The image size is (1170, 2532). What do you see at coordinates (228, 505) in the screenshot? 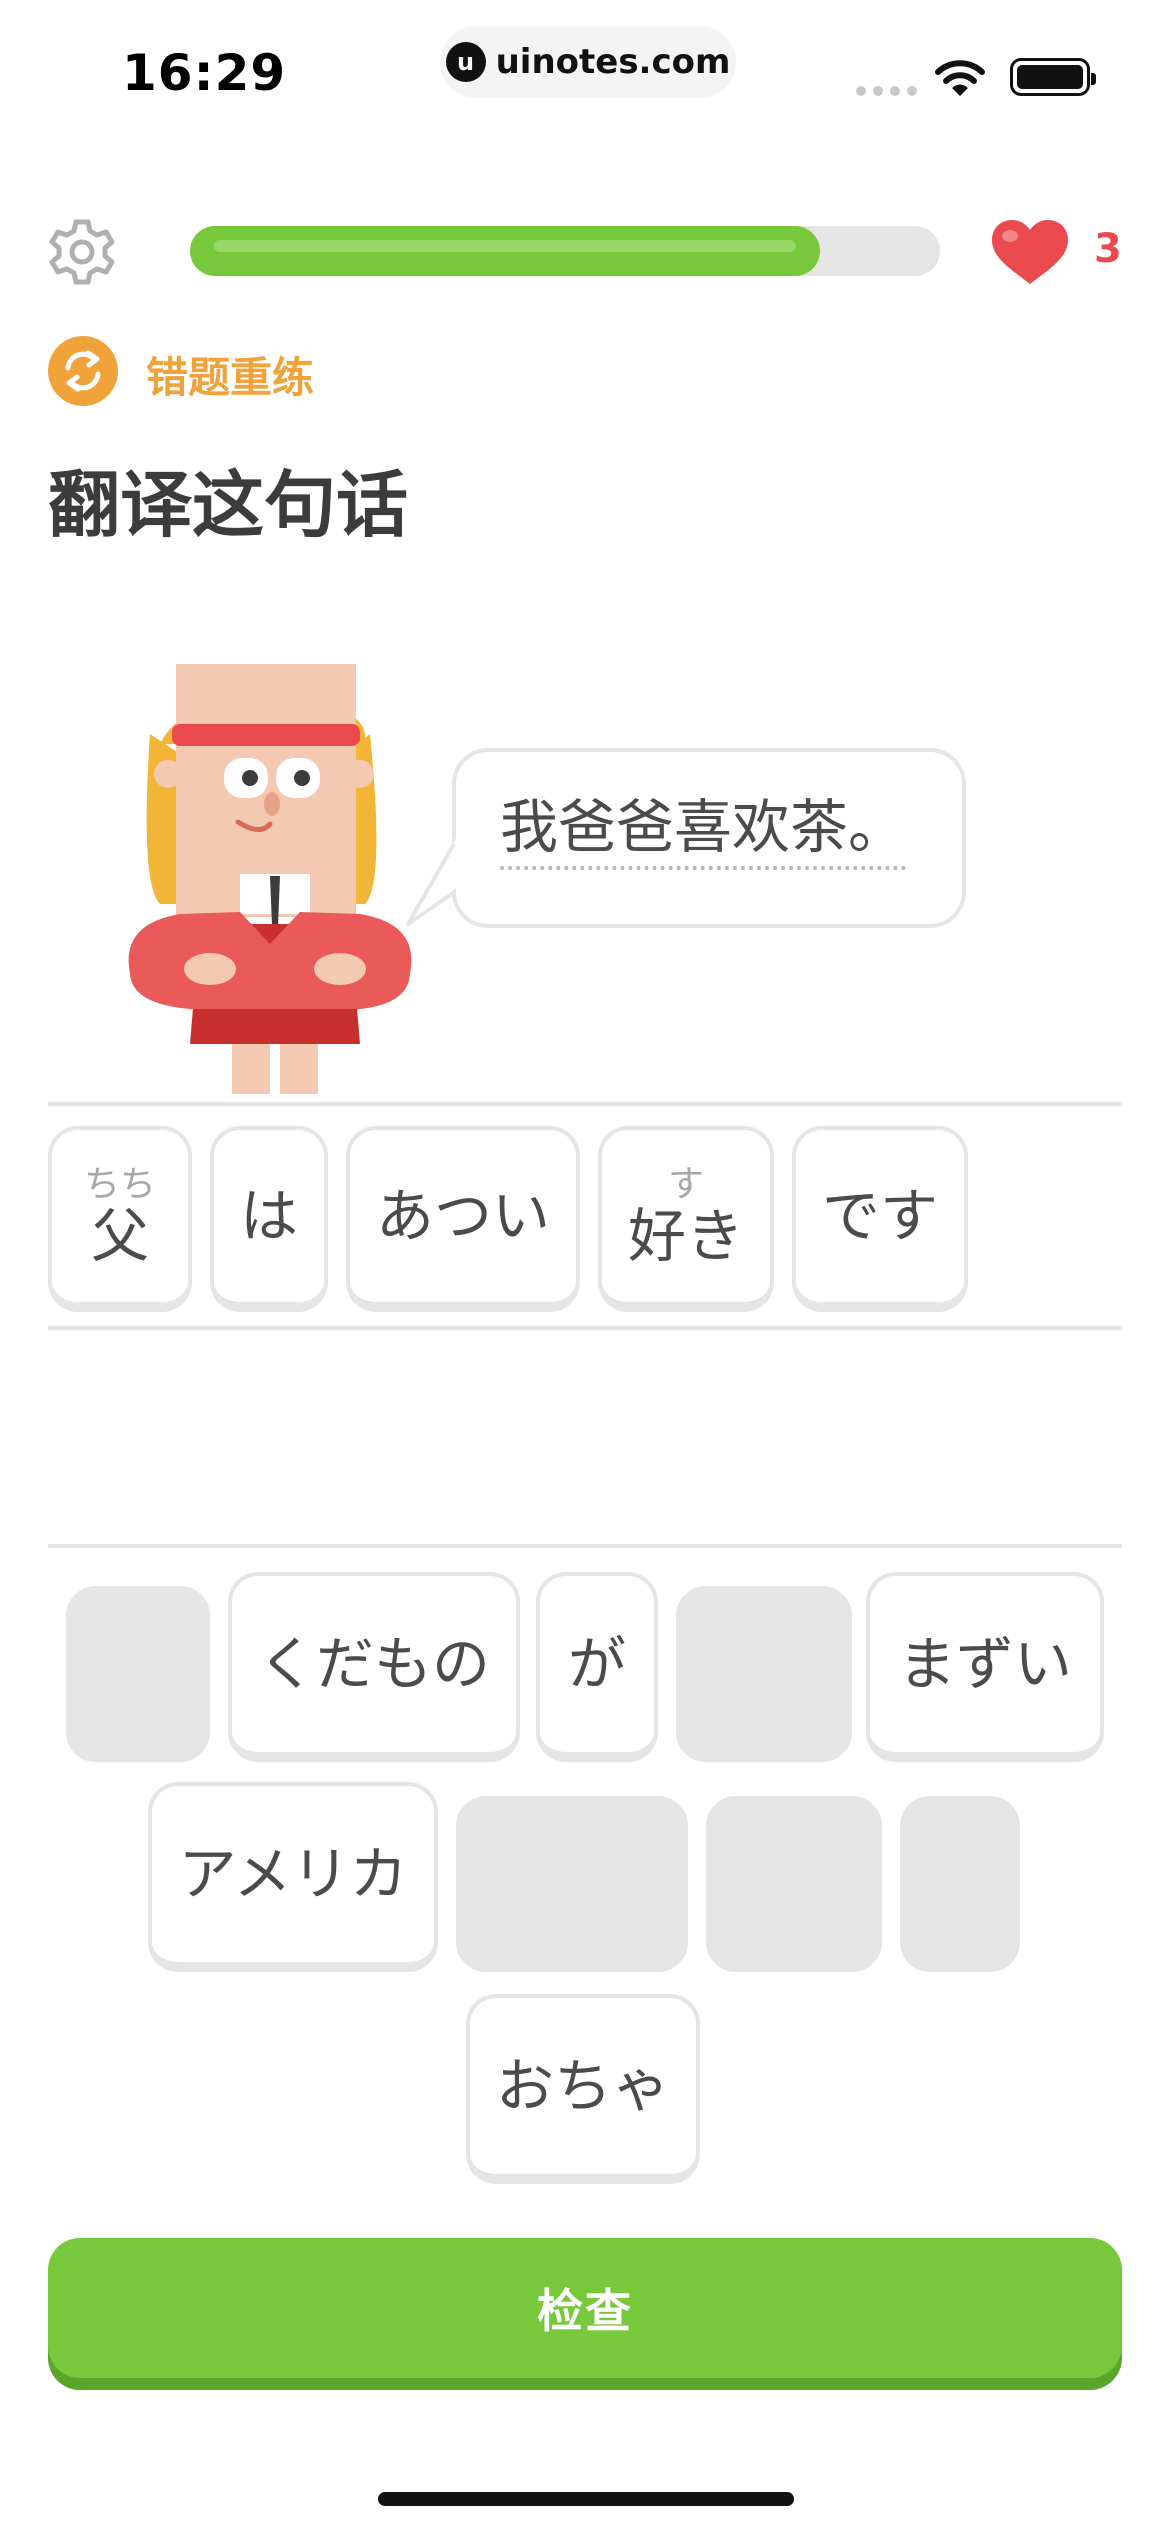
I see `page-title: 翻译这句话` at bounding box center [228, 505].